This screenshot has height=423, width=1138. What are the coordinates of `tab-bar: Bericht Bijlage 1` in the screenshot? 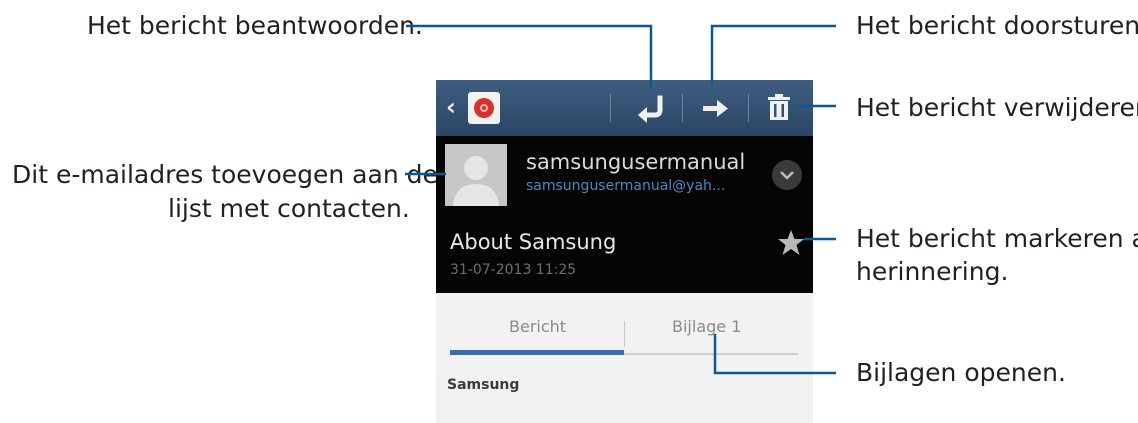 It's located at (624, 333).